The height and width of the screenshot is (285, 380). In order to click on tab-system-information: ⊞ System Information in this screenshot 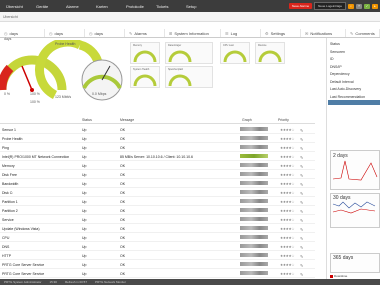, I will do `click(193, 33)`.